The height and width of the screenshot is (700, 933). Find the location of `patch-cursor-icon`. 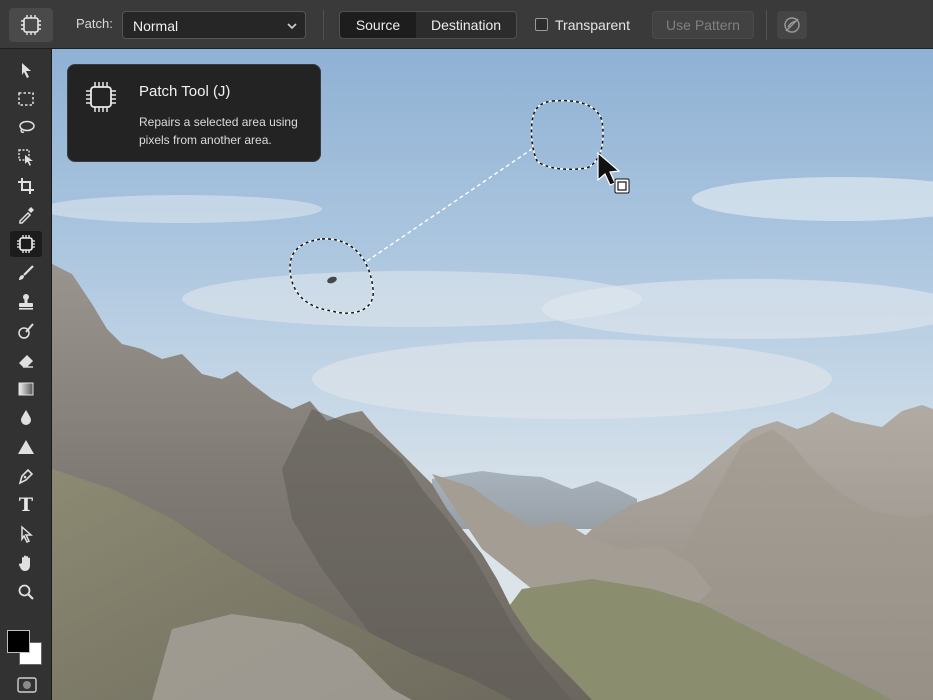

patch-cursor-icon is located at coordinates (613, 172).